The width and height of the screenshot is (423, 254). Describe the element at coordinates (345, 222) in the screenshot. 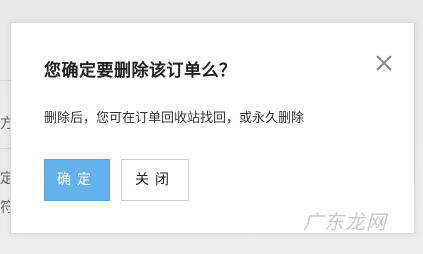

I see `watermark-logo: 广东龙网` at that location.